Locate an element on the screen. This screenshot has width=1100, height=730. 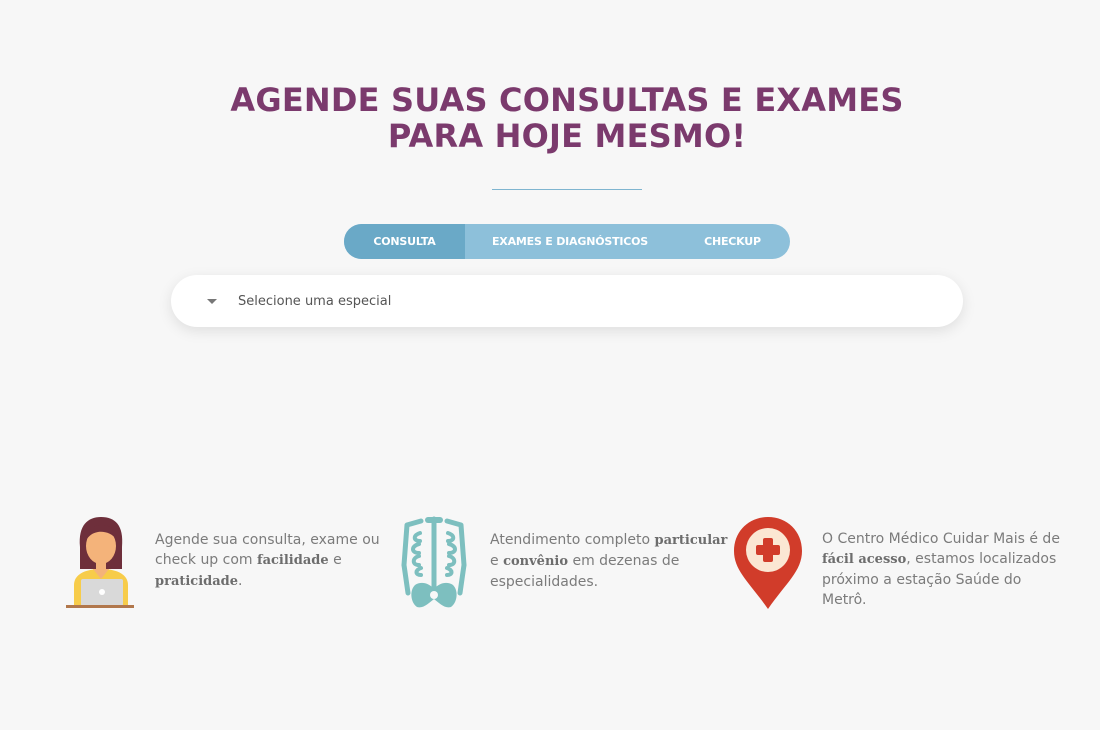
feature-text-part: Atendimento completo is located at coordinates (572, 540).